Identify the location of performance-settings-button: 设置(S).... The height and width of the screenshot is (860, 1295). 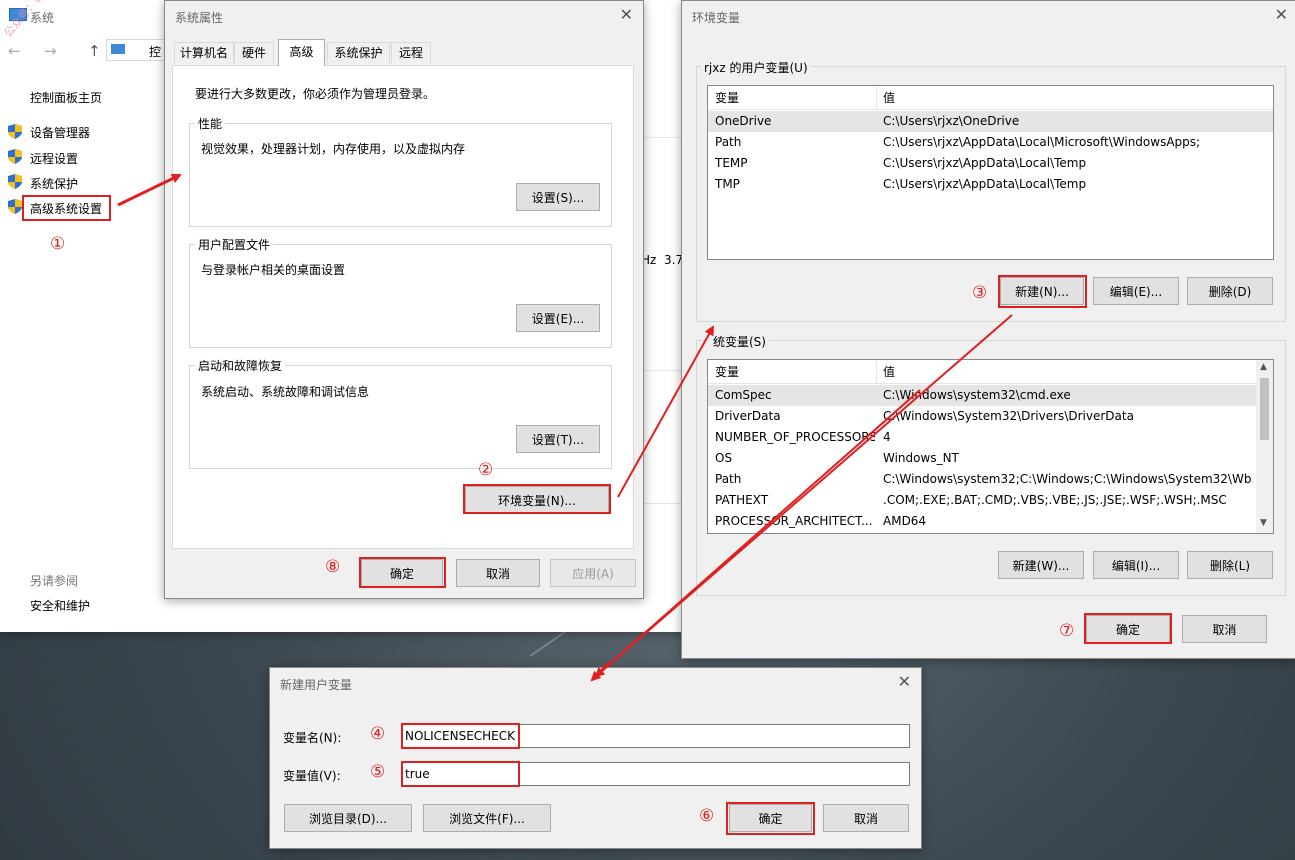
(558, 197).